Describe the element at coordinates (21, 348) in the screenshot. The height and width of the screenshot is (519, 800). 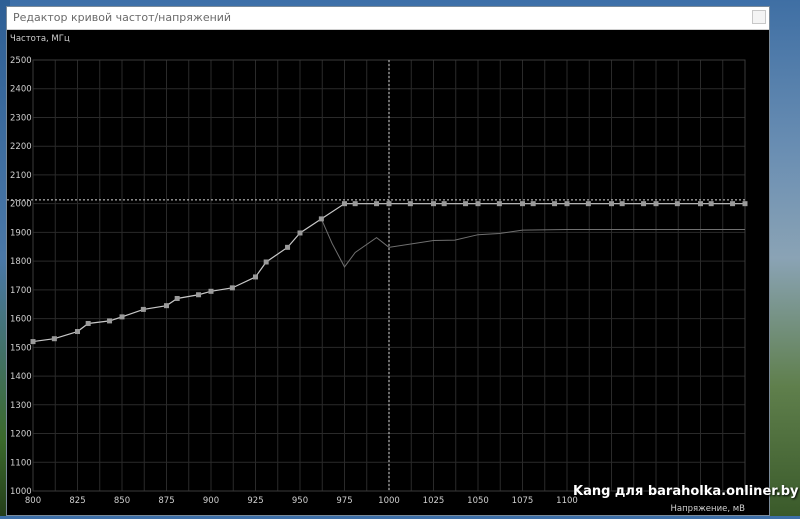
I see `y-tick-label: 1500` at that location.